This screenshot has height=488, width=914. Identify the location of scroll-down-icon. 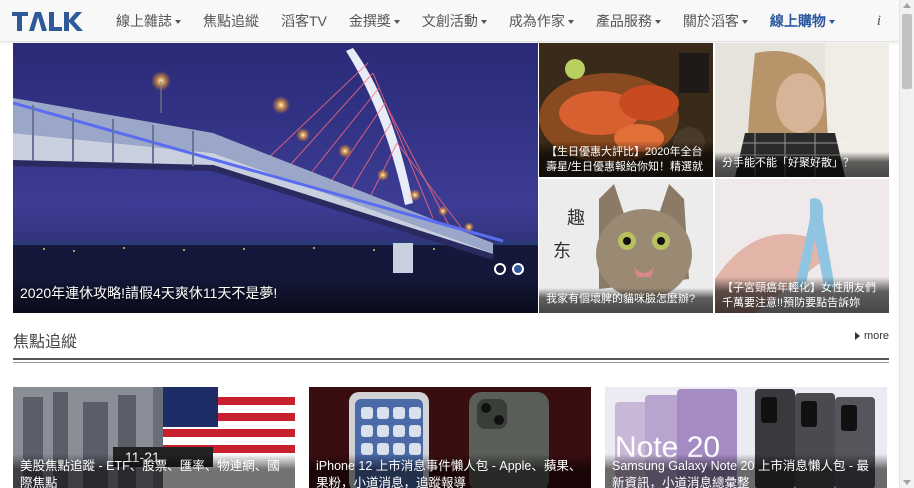
(907, 482).